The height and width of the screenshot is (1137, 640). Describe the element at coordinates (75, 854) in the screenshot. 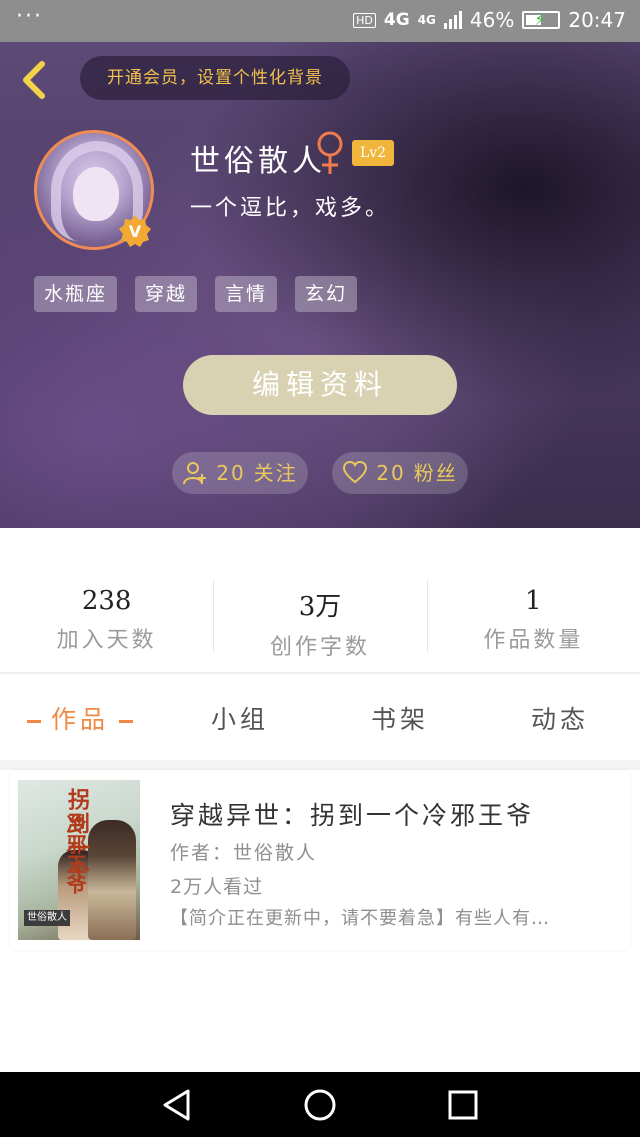

I see `cover-title-2: 冷邪王爷` at that location.